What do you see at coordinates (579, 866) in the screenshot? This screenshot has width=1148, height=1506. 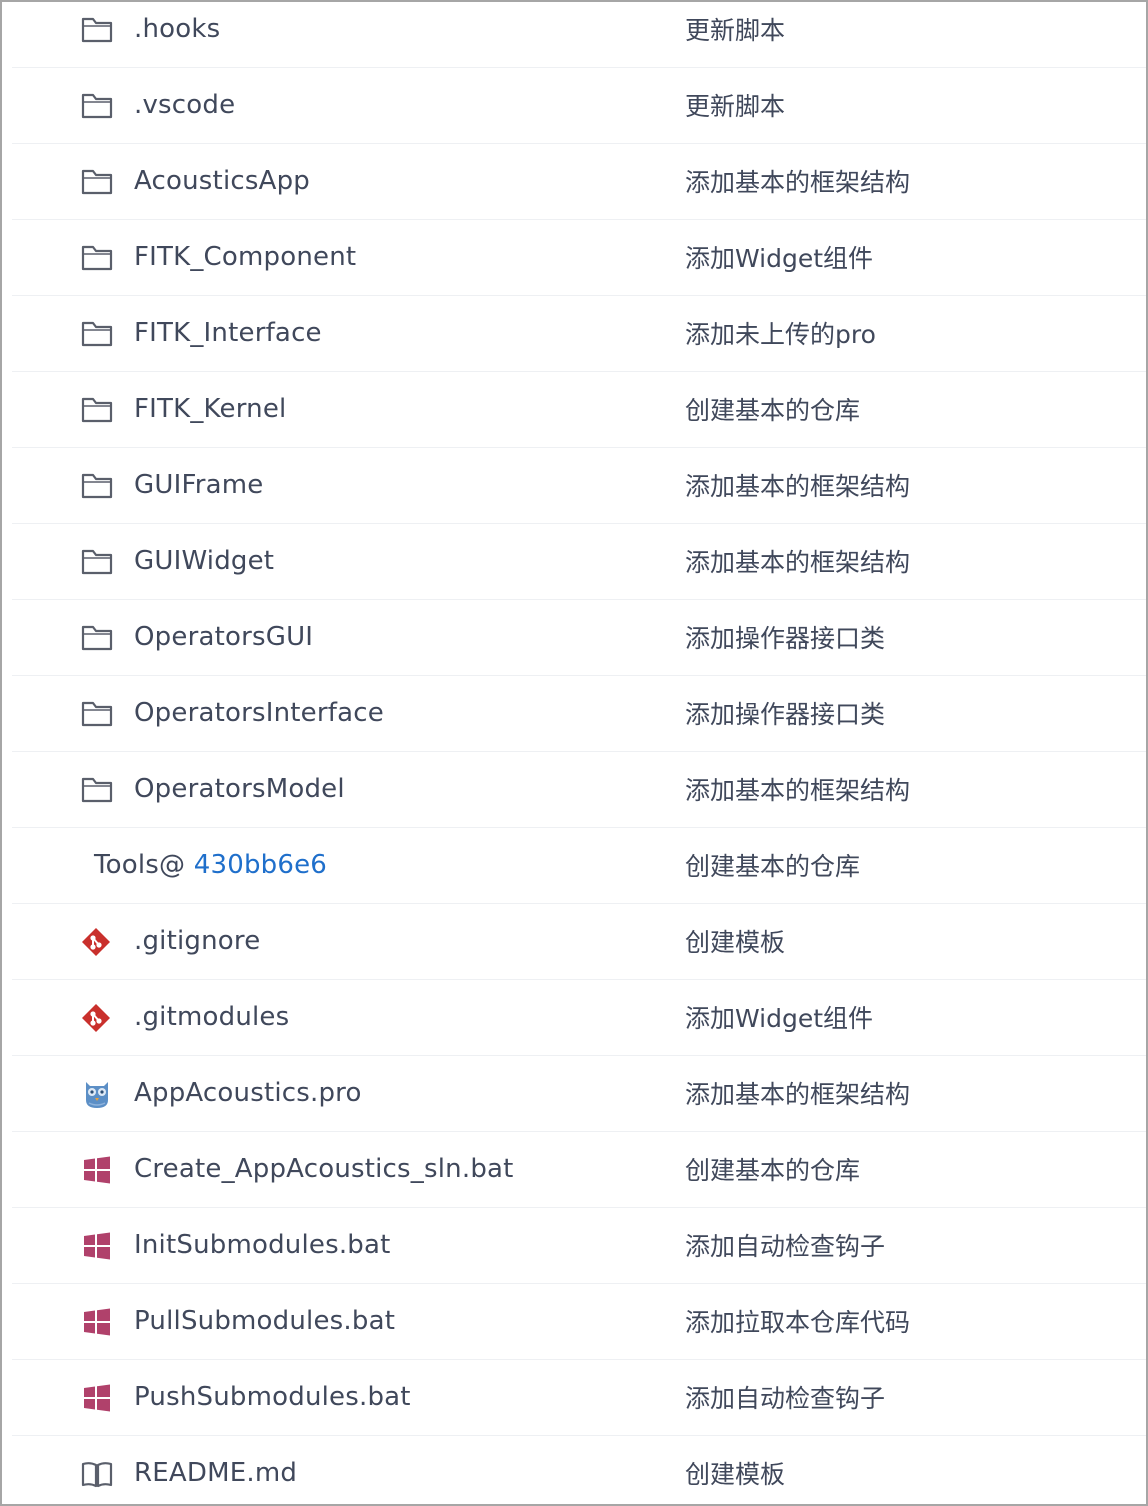 I see `file-row-tools-submodule: Tools@ 430bb6e6 创建基本的仓库` at bounding box center [579, 866].